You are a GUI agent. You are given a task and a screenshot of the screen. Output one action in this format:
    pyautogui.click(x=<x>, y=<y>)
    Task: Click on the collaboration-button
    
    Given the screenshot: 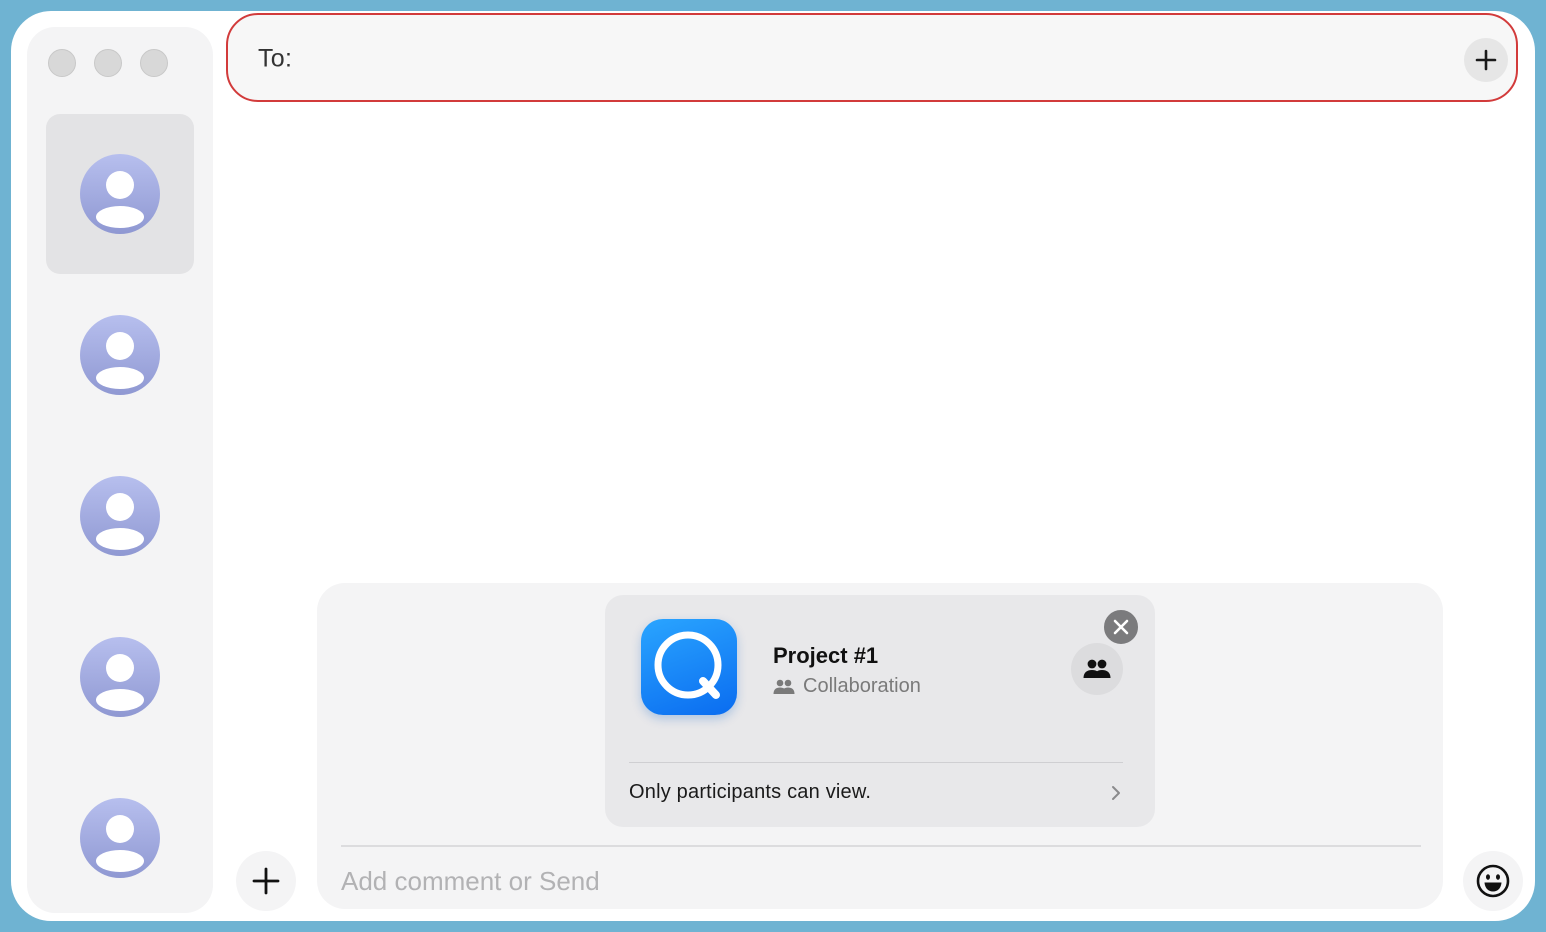 What is the action you would take?
    pyautogui.click(x=1097, y=669)
    